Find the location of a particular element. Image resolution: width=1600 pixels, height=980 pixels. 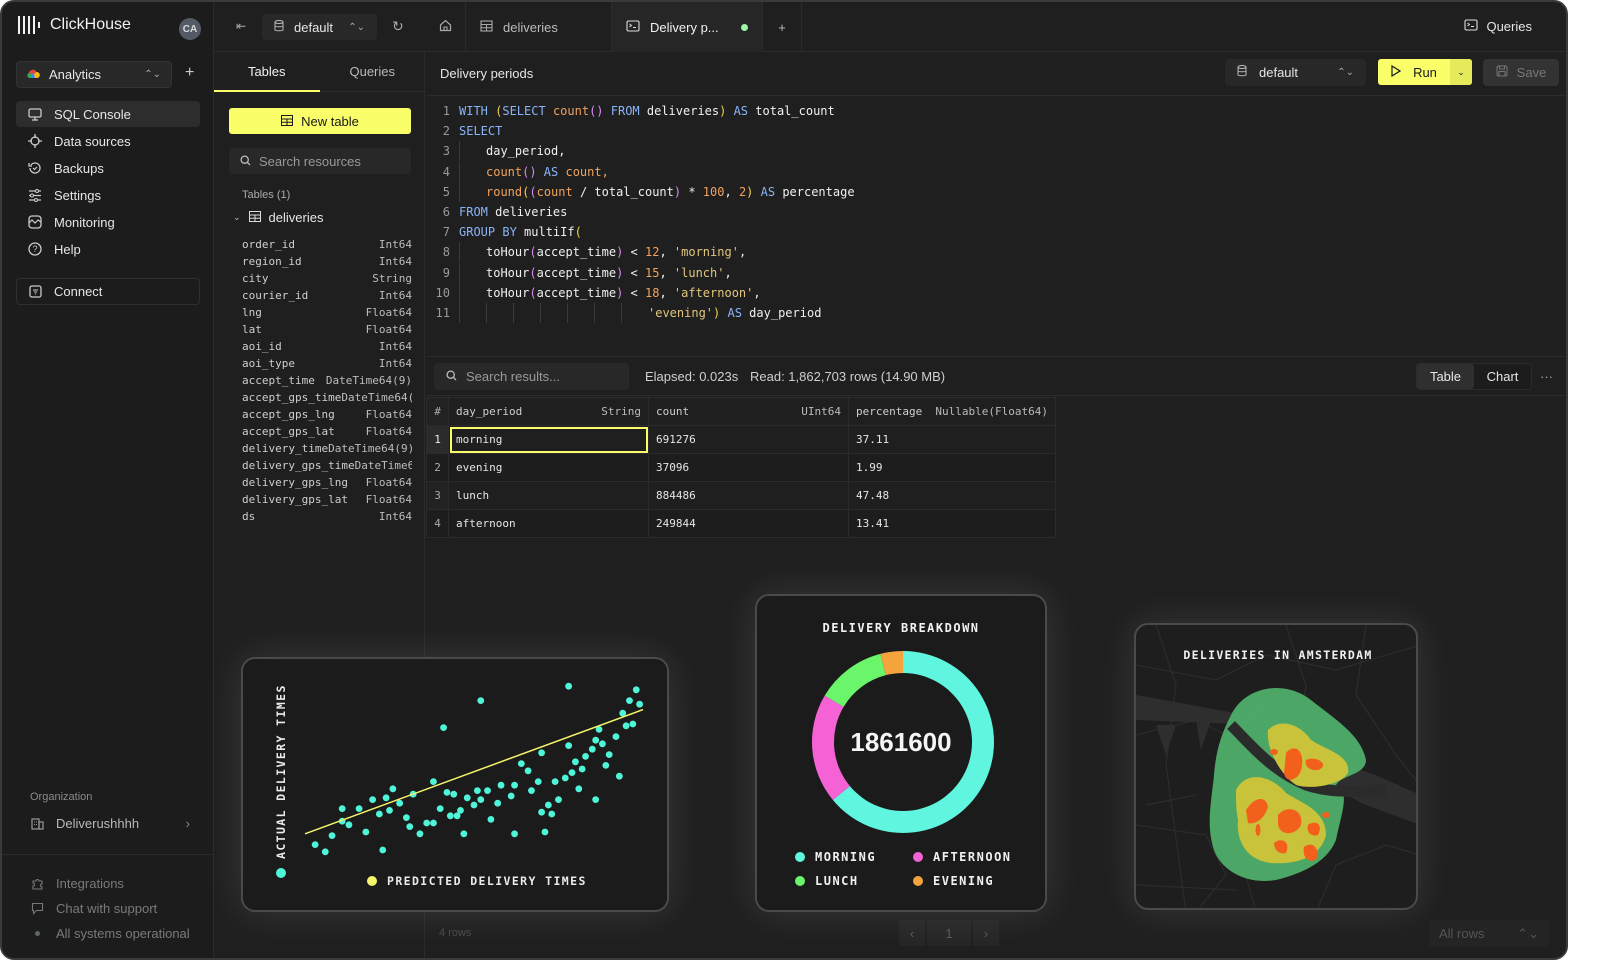

rows-per-page-value: All rows is located at coordinates (1462, 933).